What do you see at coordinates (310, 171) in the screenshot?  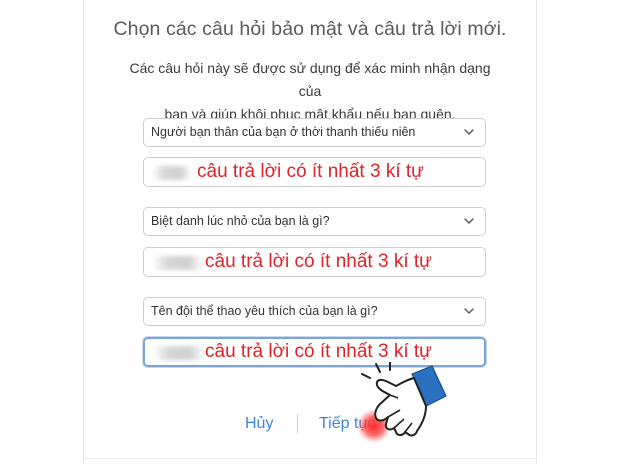 I see `answer-1-hint: câu trả lời có ít nhất 3 kí tự` at bounding box center [310, 171].